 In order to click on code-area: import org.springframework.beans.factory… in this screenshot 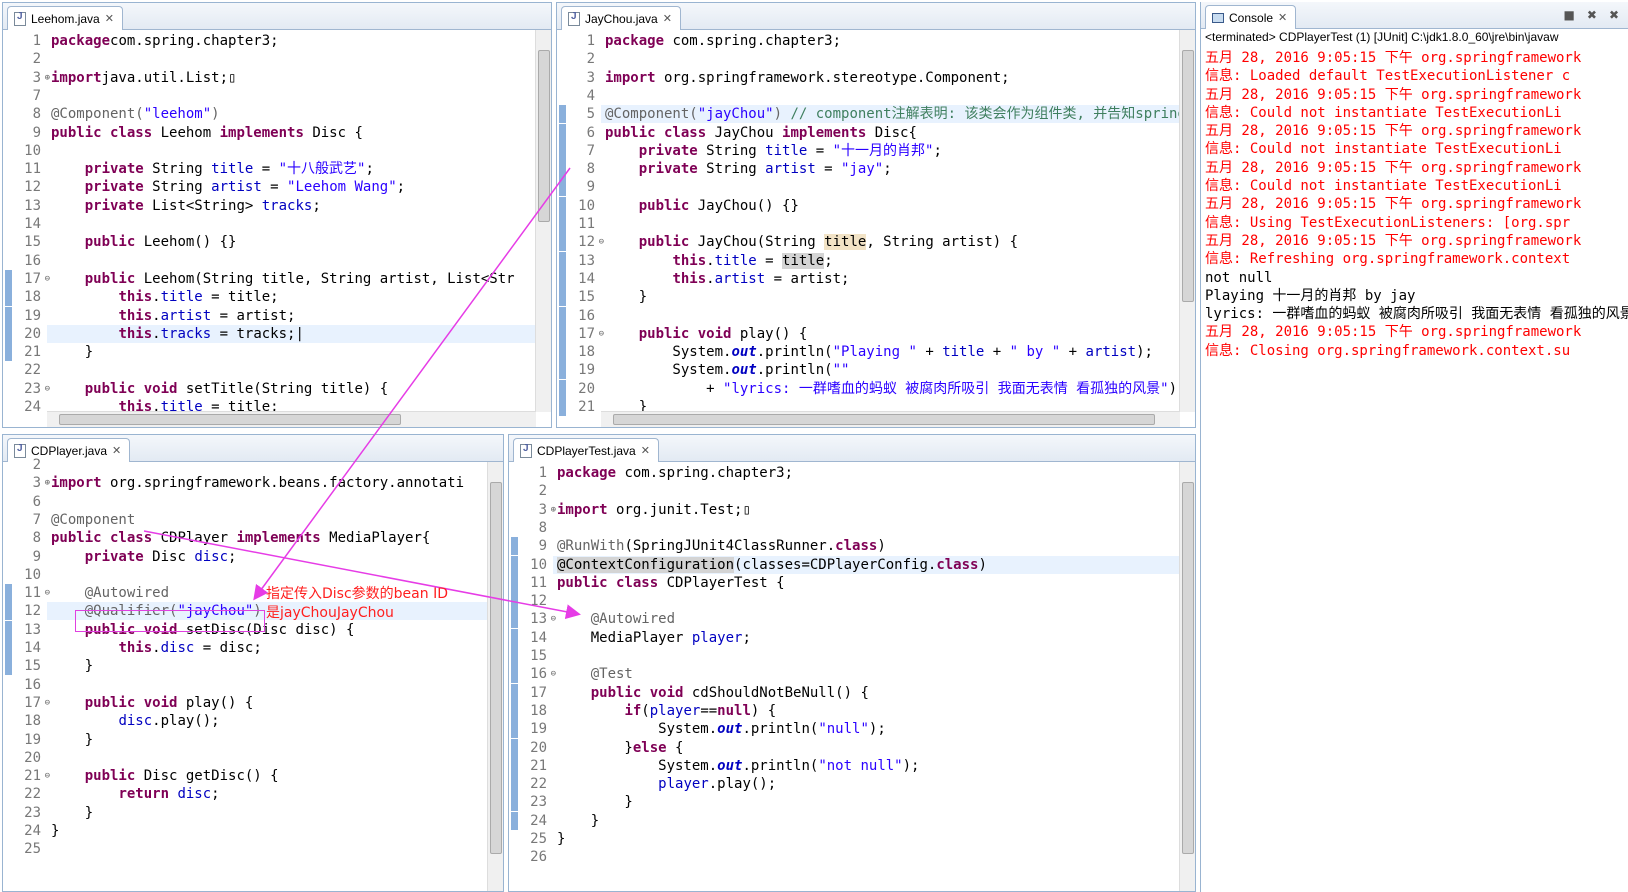, I will do `click(267, 669)`.